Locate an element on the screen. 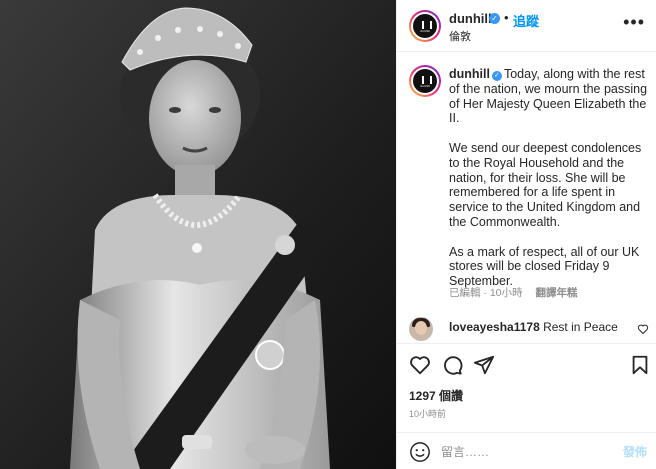 The height and width of the screenshot is (469, 656). relative-time: 10小時 is located at coordinates (506, 293).